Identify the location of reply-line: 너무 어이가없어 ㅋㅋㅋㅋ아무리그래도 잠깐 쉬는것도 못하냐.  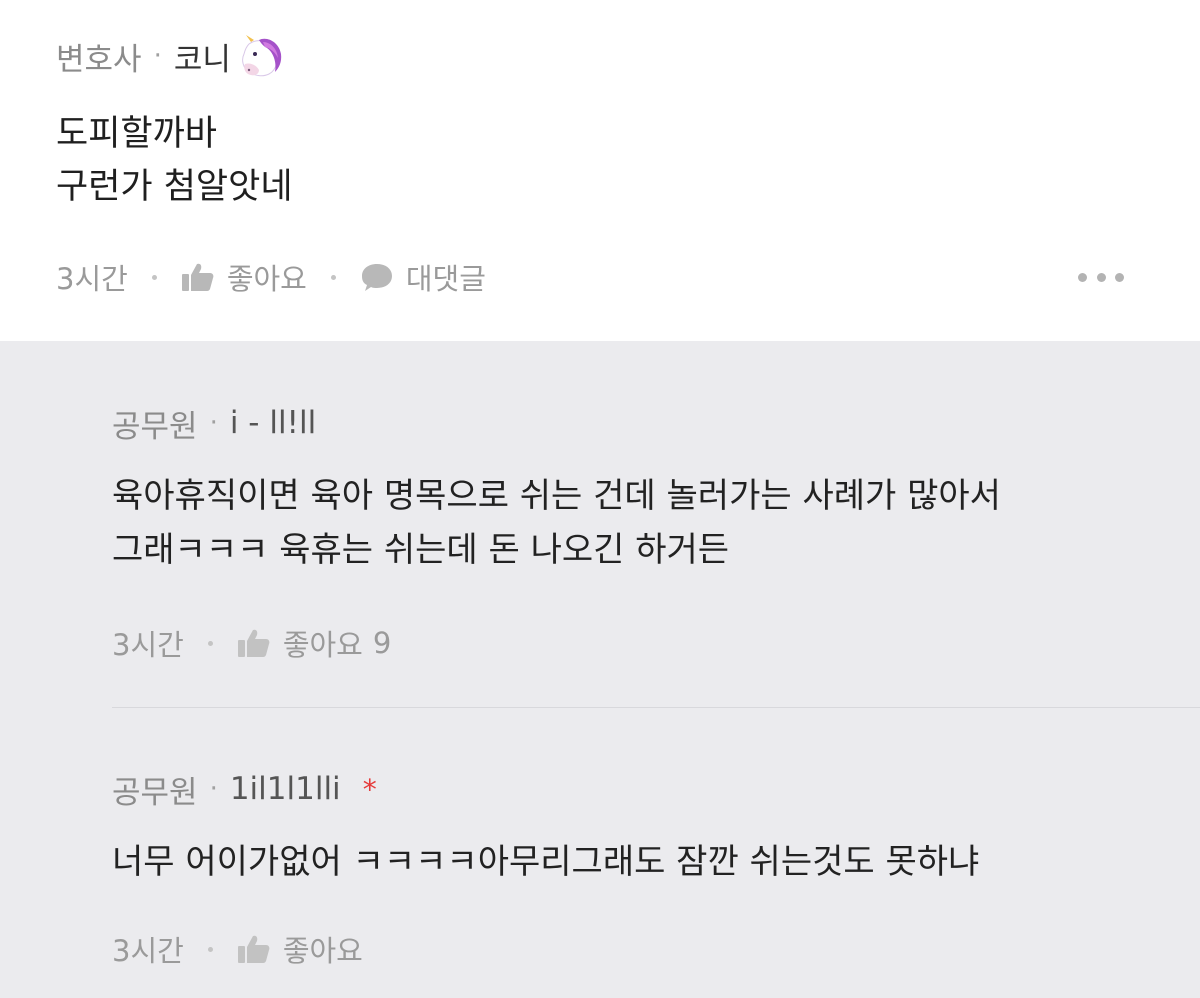
(546, 862).